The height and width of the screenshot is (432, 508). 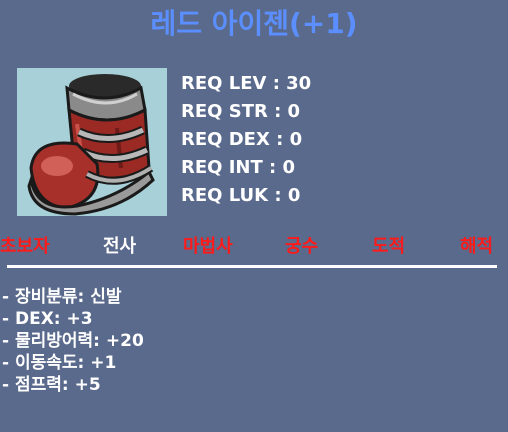 I want to click on job-warrior: 전사, so click(x=120, y=246).